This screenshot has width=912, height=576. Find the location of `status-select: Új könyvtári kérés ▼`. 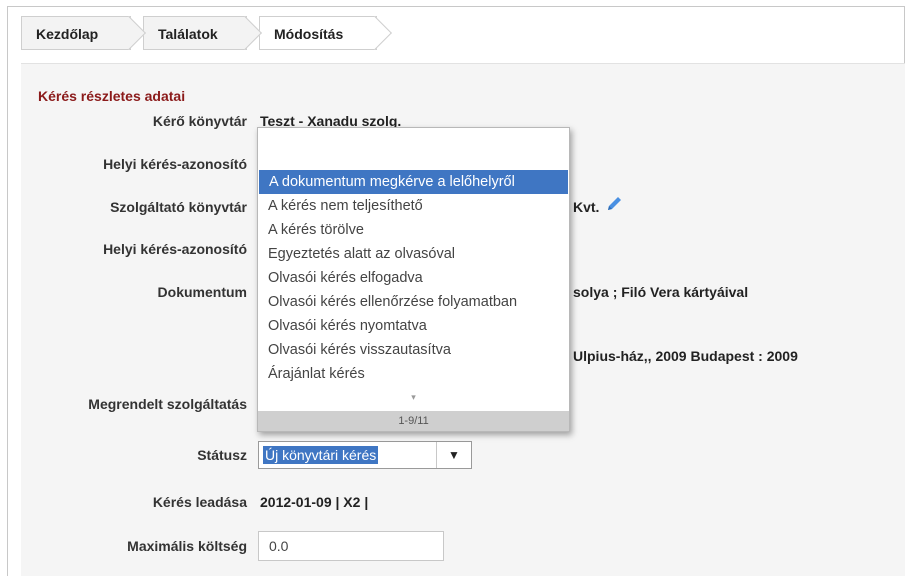

status-select: Új könyvtári kérés ▼ is located at coordinates (365, 455).